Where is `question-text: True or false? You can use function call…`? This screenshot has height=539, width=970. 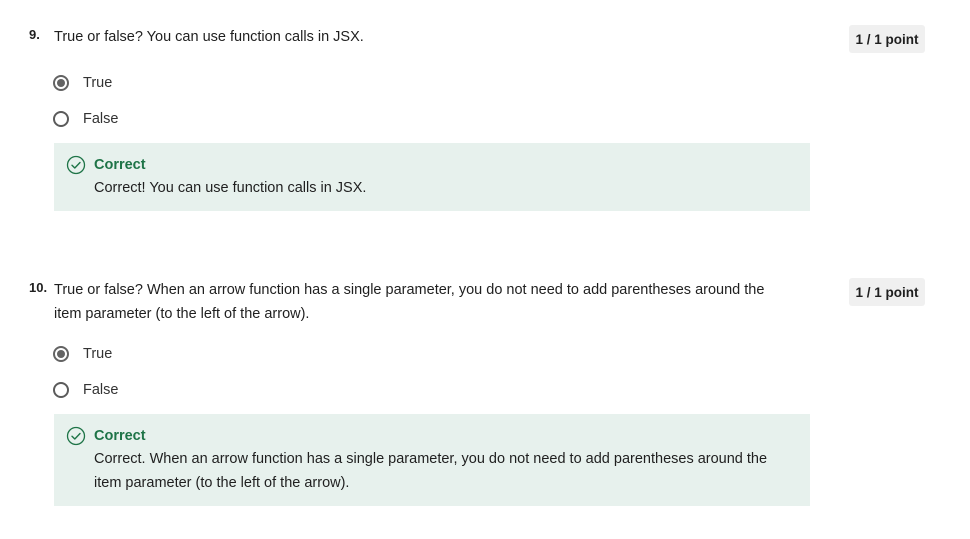 question-text: True or false? You can use function call… is located at coordinates (209, 37).